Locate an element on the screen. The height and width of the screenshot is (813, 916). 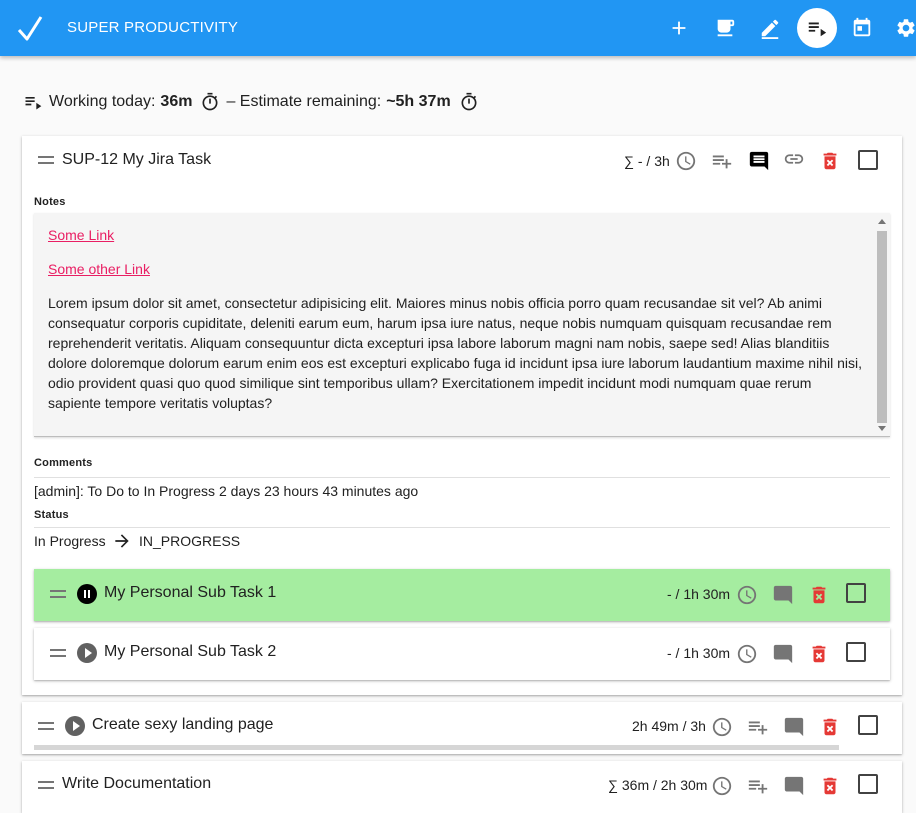
notes-link: Some other Link is located at coordinates (458, 269).